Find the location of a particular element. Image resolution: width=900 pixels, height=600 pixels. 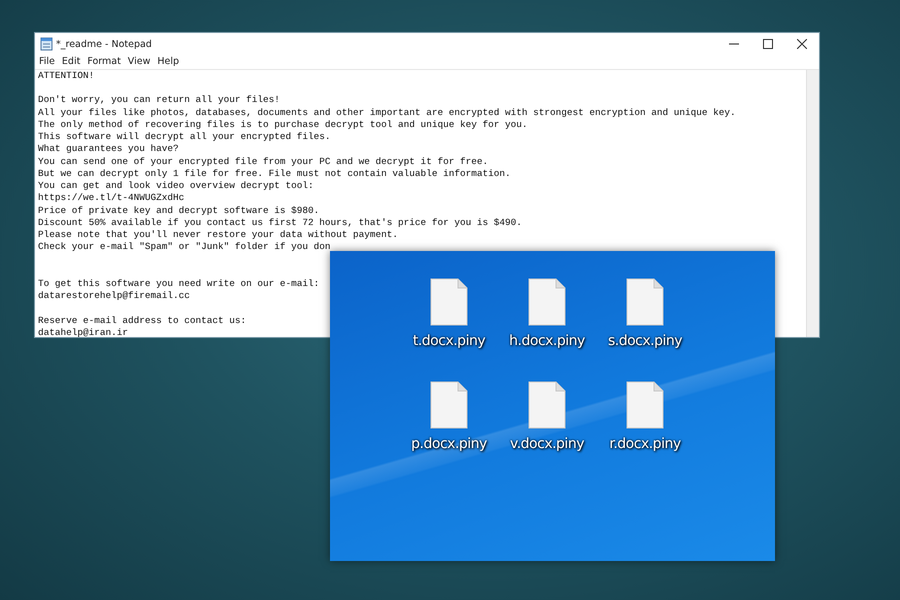

file-name: r.docx.piny is located at coordinates (645, 444).